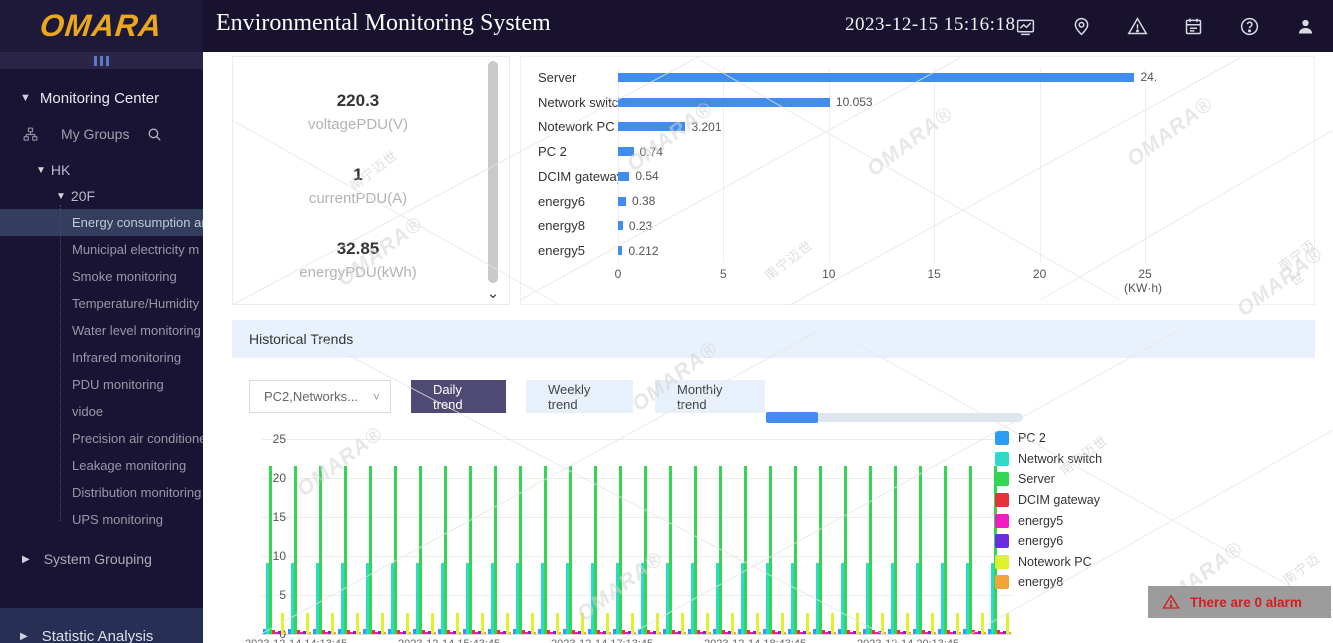  Describe the element at coordinates (358, 198) in the screenshot. I see `stat-label: currentPDU(A)` at that location.